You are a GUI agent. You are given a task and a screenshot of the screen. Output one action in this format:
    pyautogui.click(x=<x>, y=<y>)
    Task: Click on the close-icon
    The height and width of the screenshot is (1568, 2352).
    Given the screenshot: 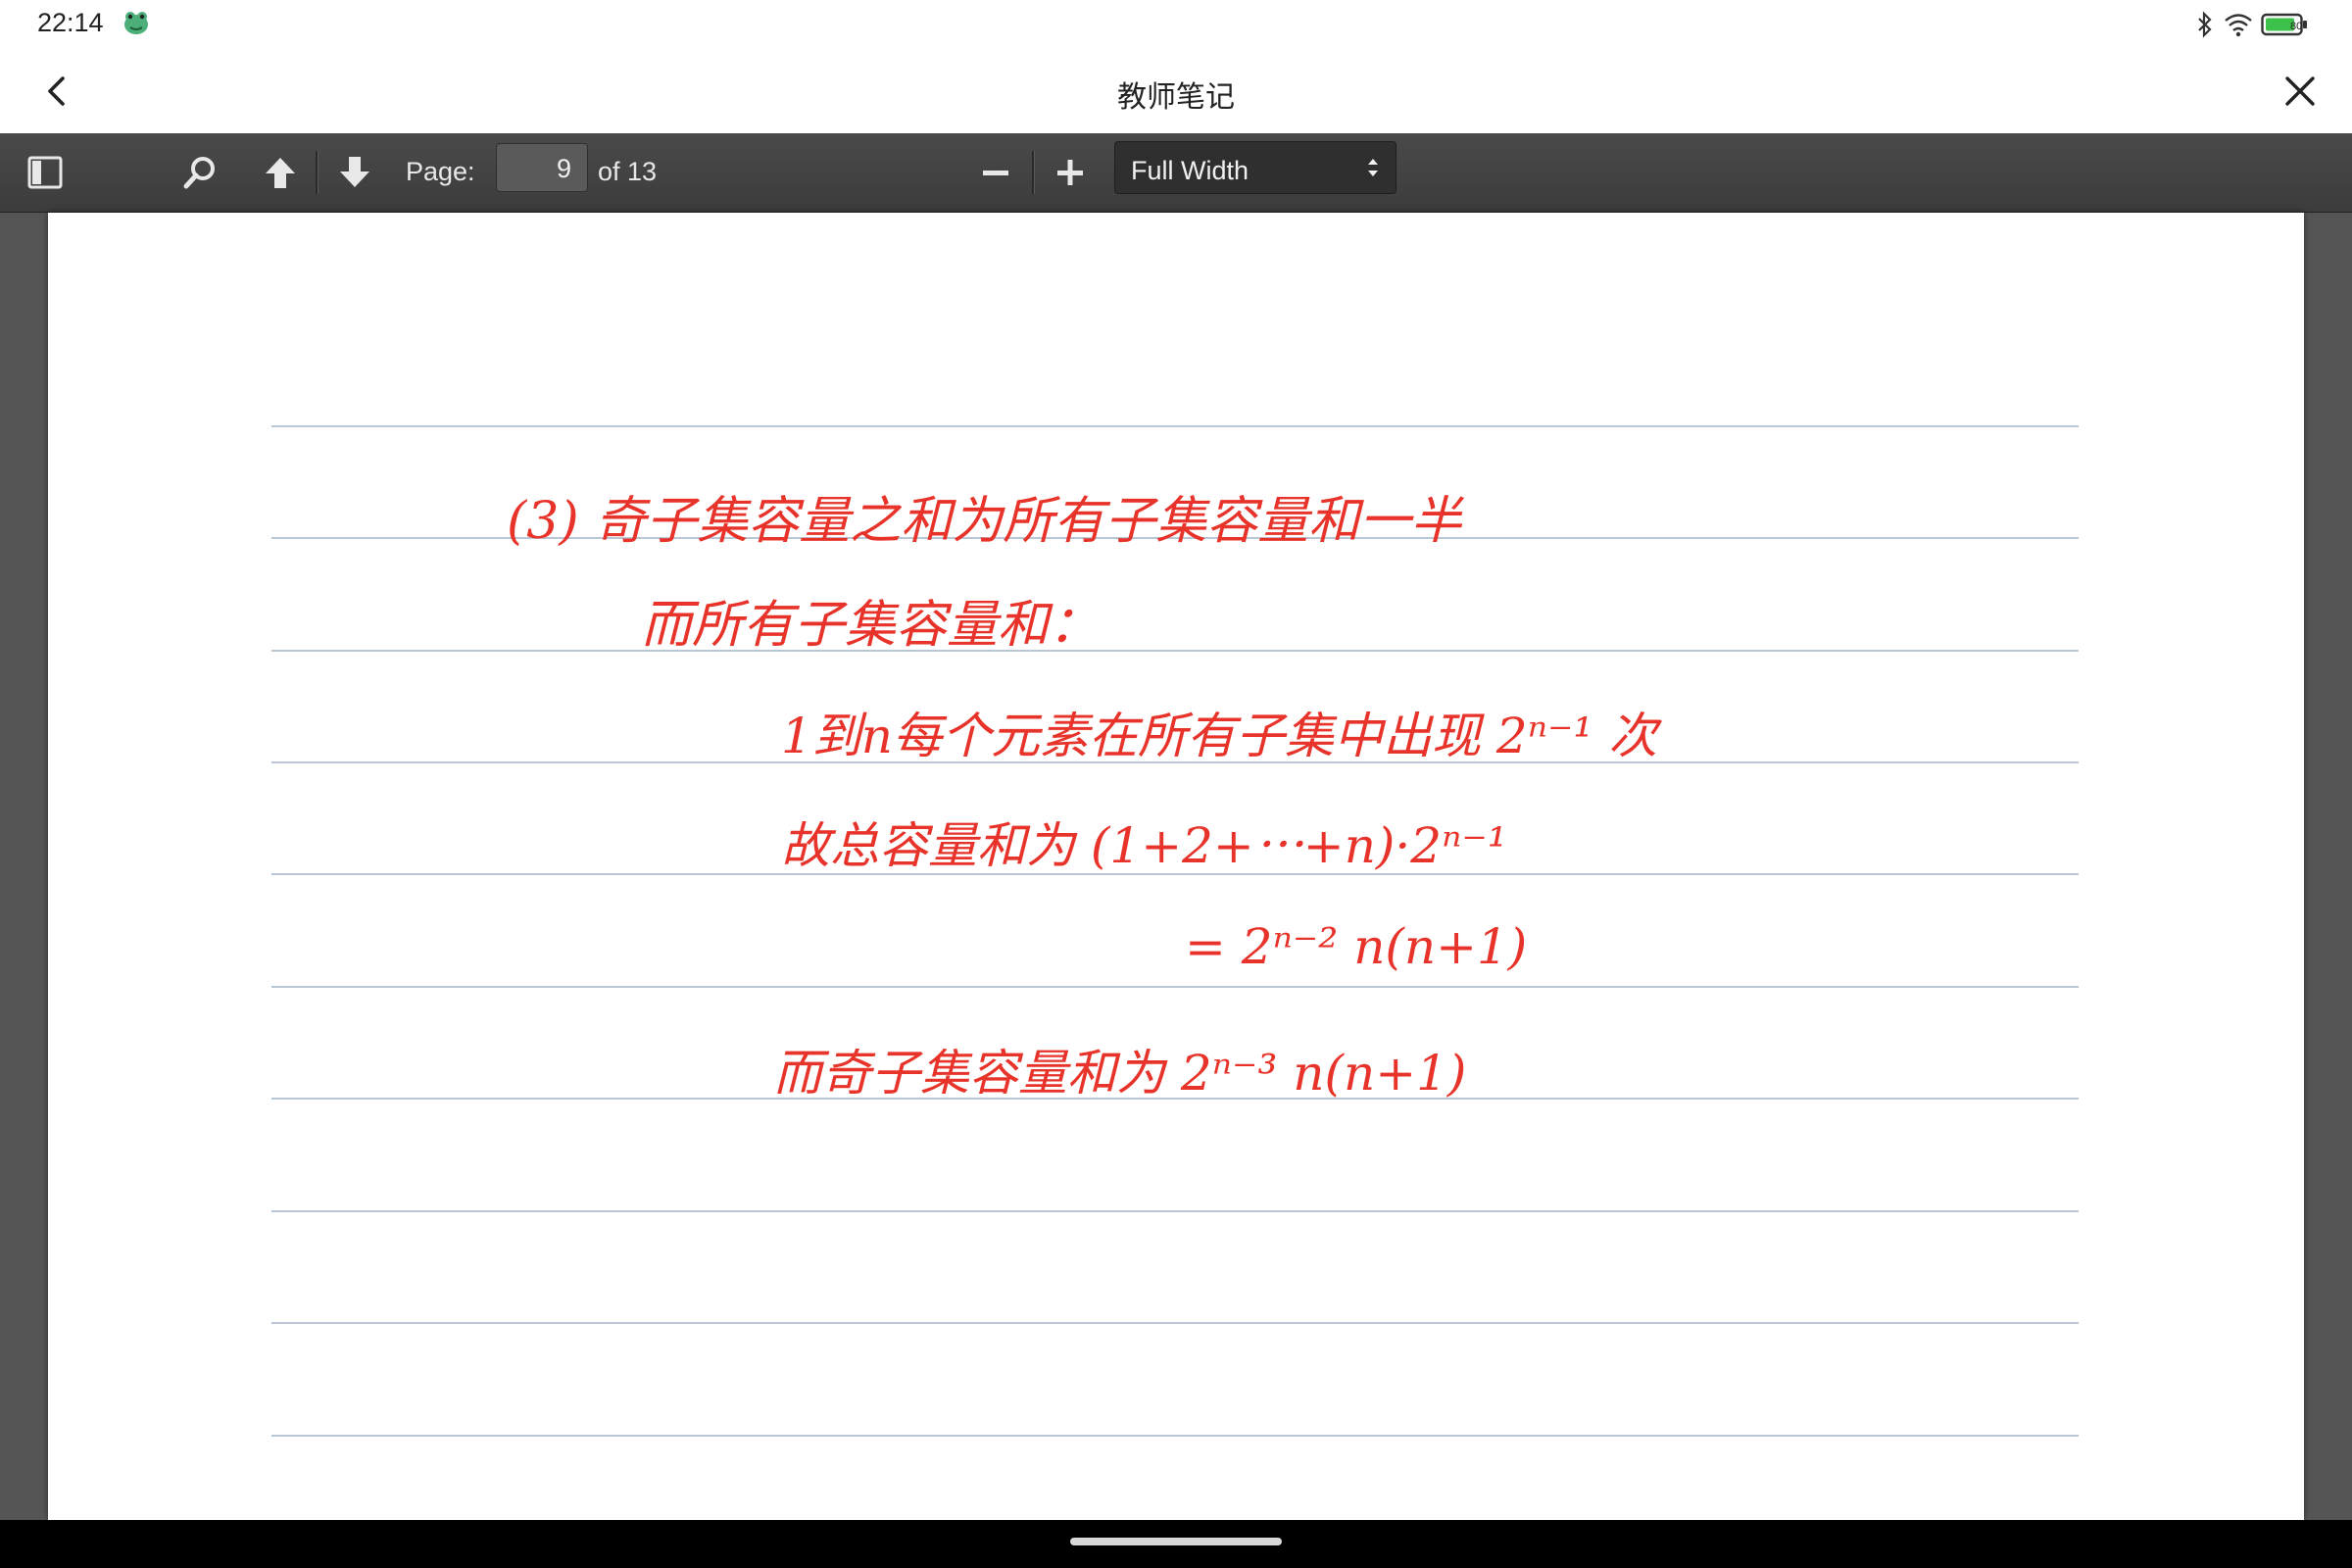 What is the action you would take?
    pyautogui.click(x=2300, y=91)
    